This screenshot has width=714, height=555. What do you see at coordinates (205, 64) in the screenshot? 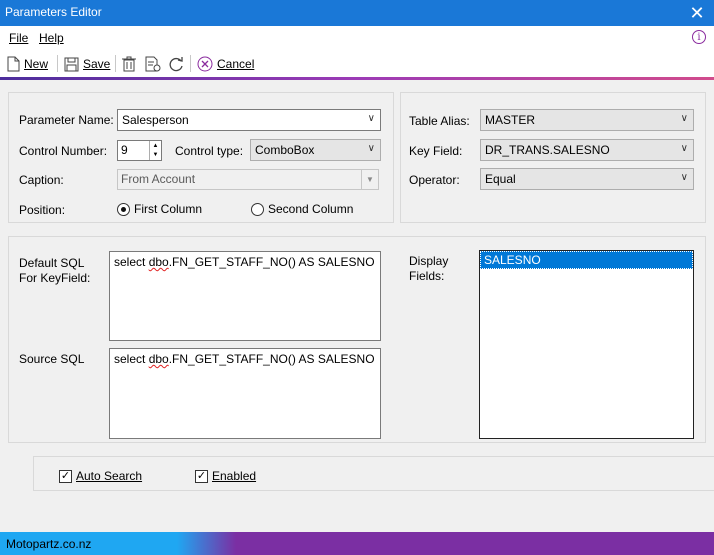
I see `cancel-icon` at bounding box center [205, 64].